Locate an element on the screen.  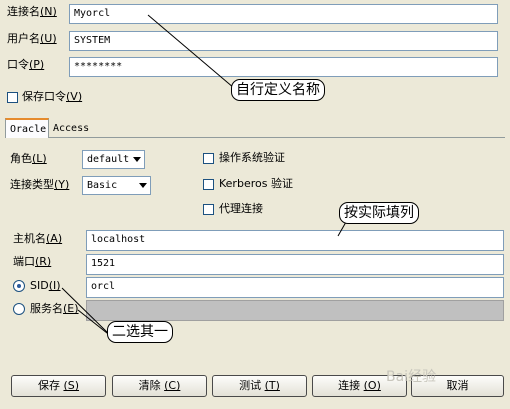
save-button: 保存 (S) is located at coordinates (58, 386).